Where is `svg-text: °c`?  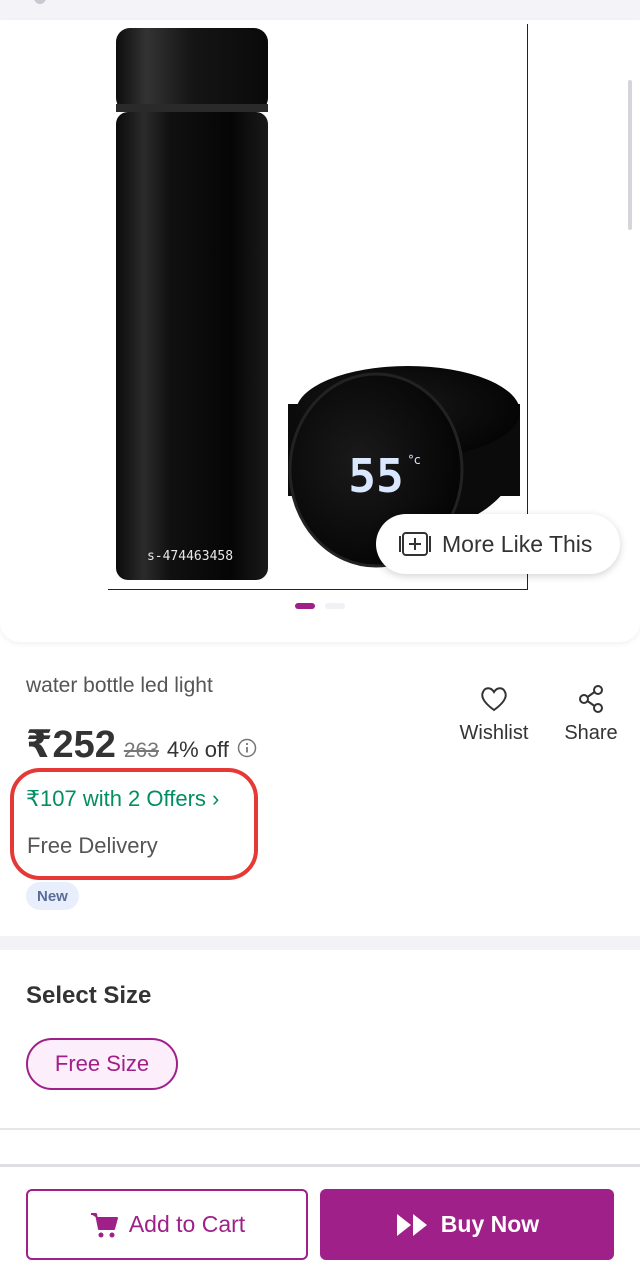 svg-text: °c is located at coordinates (414, 460).